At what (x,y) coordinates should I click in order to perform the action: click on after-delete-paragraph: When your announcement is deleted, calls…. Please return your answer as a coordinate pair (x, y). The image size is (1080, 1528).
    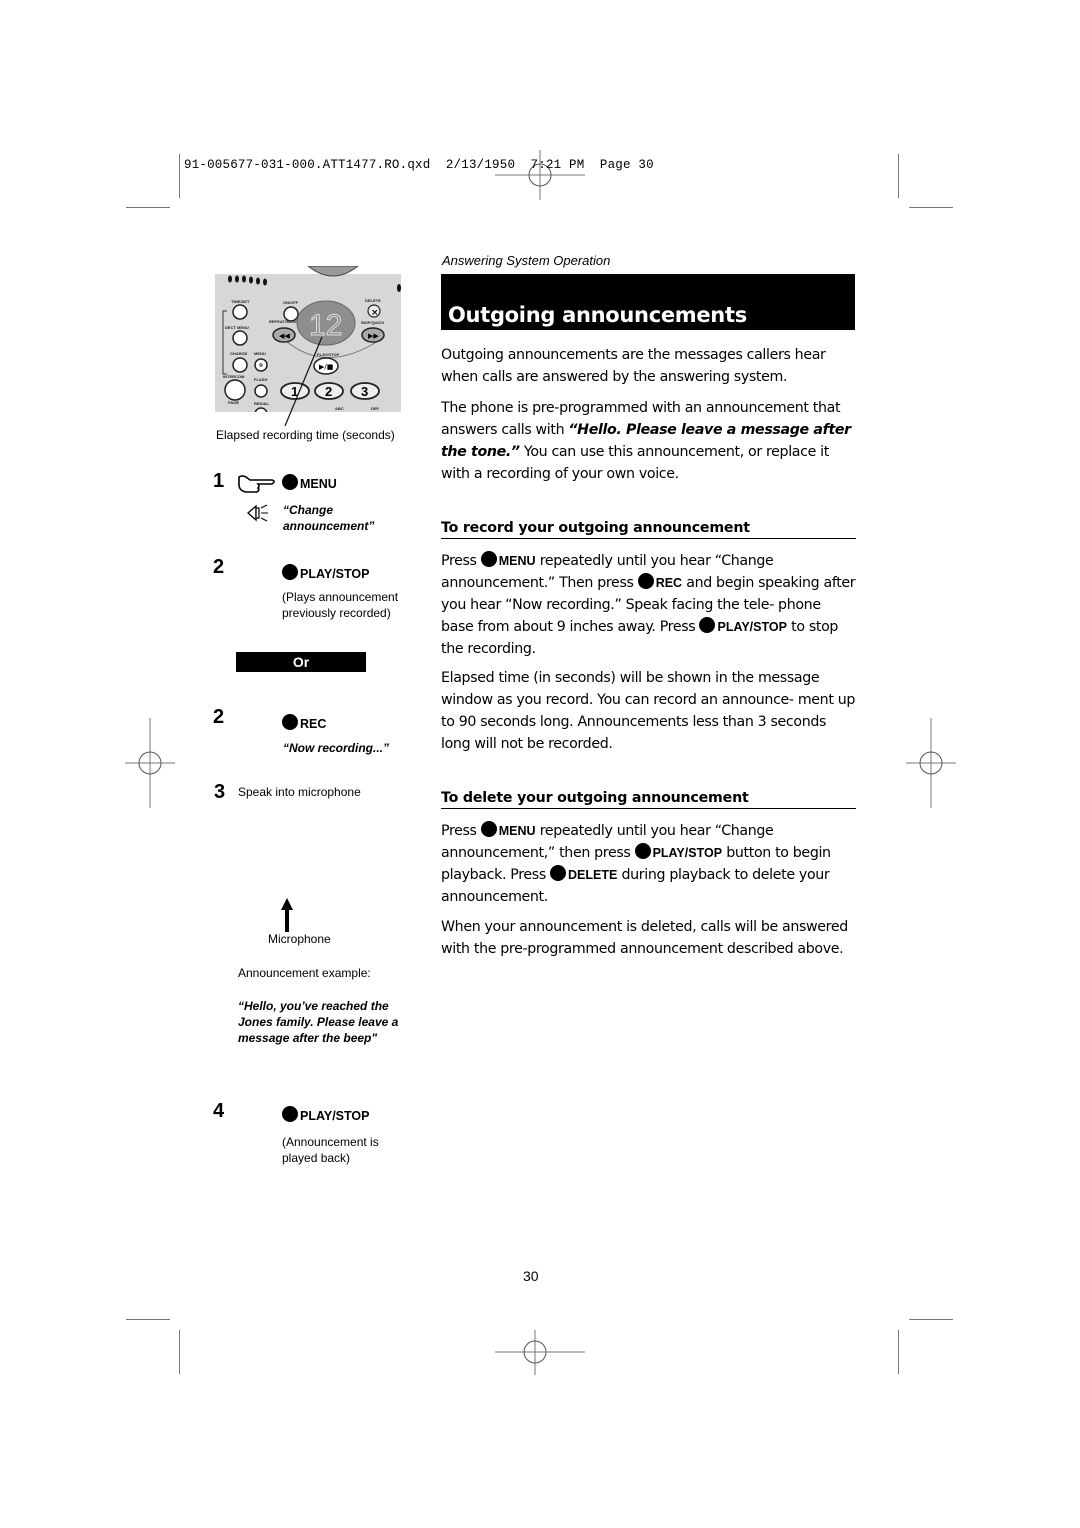
    Looking at the image, I should click on (644, 938).